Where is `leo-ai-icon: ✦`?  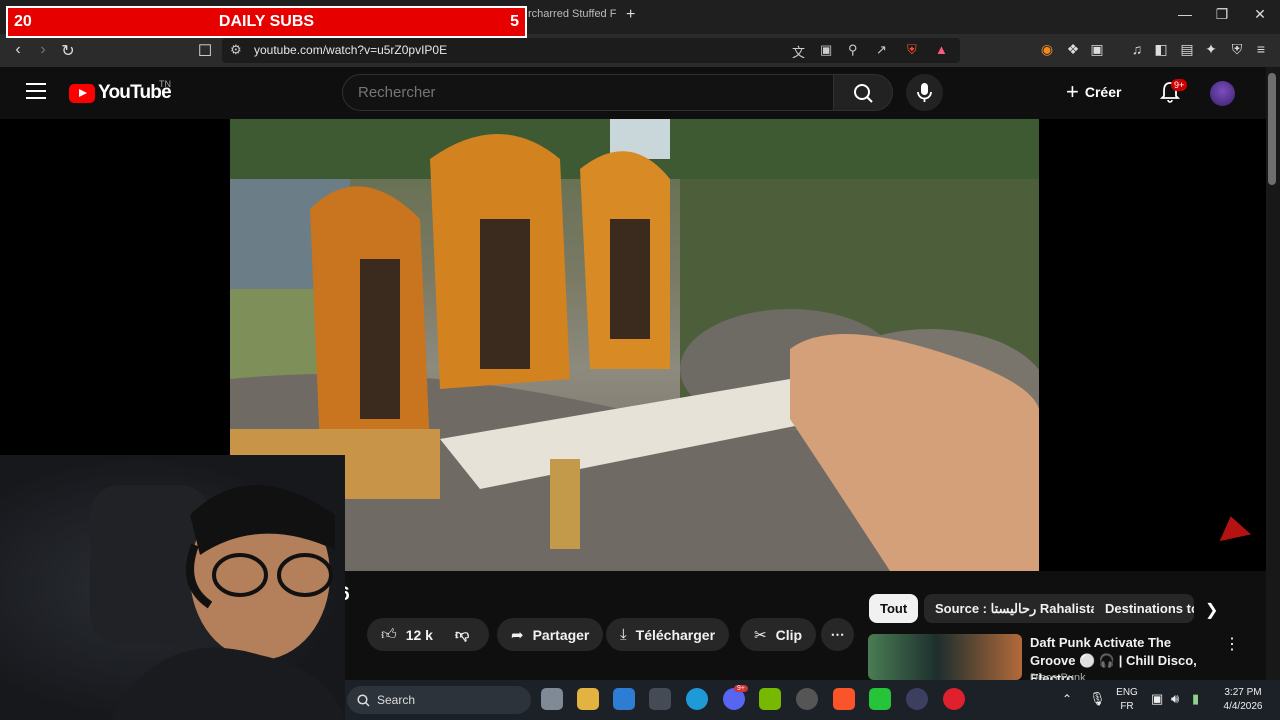
leo-ai-icon: ✦ is located at coordinates (1211, 49).